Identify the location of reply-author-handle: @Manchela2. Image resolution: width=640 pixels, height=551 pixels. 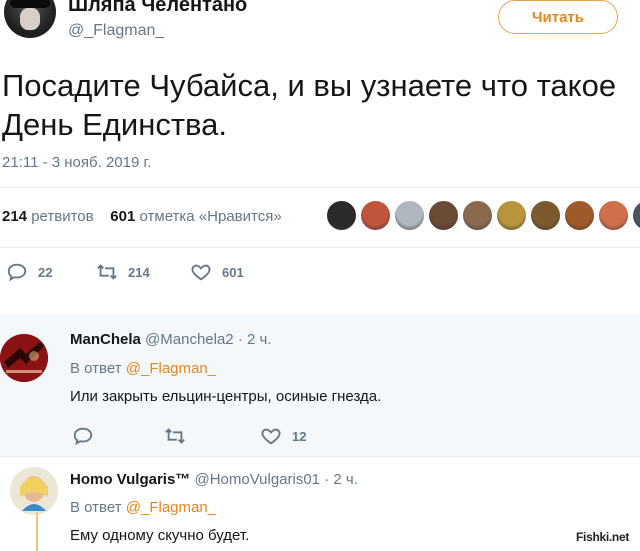
(189, 339).